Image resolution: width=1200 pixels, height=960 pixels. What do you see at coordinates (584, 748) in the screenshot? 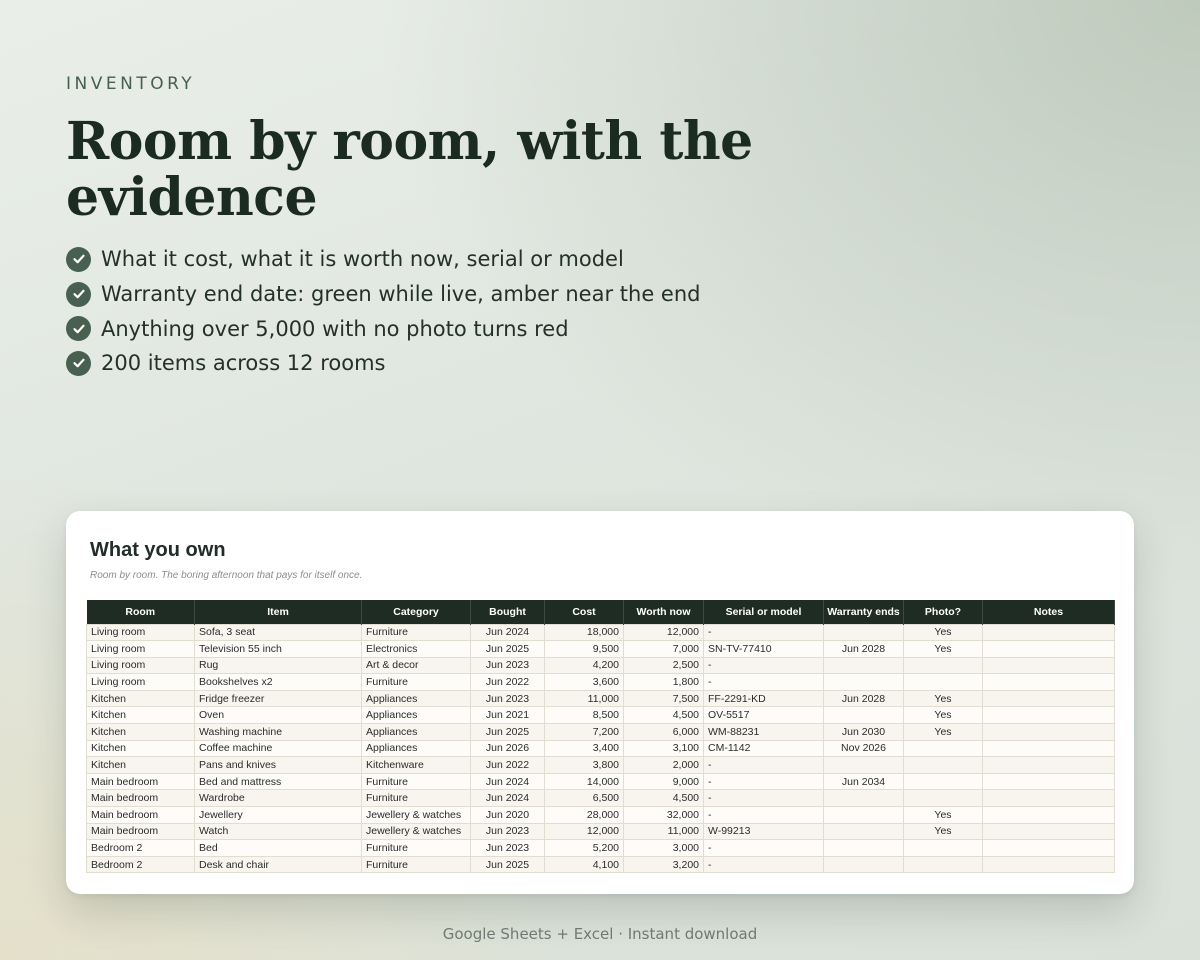
I see `cell-cost: 3,400` at bounding box center [584, 748].